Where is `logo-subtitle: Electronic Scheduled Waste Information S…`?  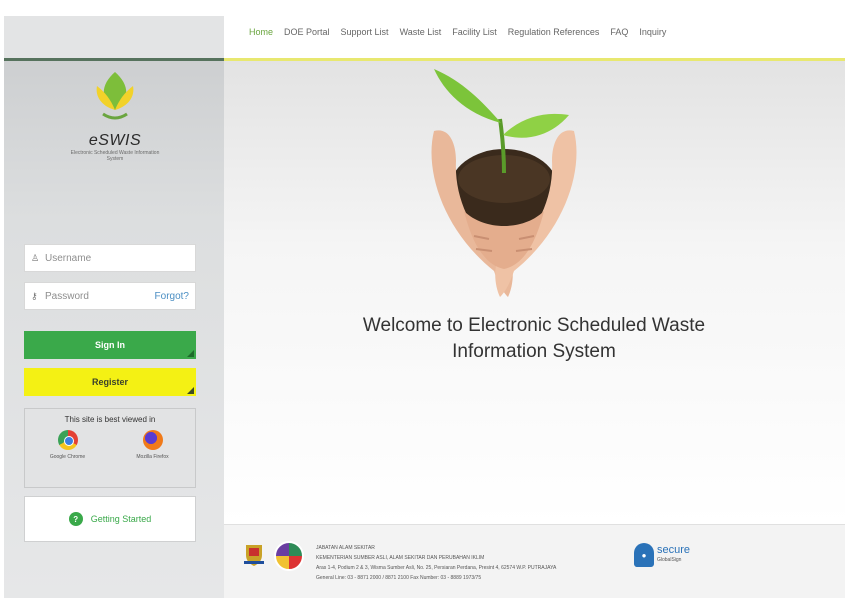
logo-subtitle: Electronic Scheduled Waste Information S… is located at coordinates (115, 156).